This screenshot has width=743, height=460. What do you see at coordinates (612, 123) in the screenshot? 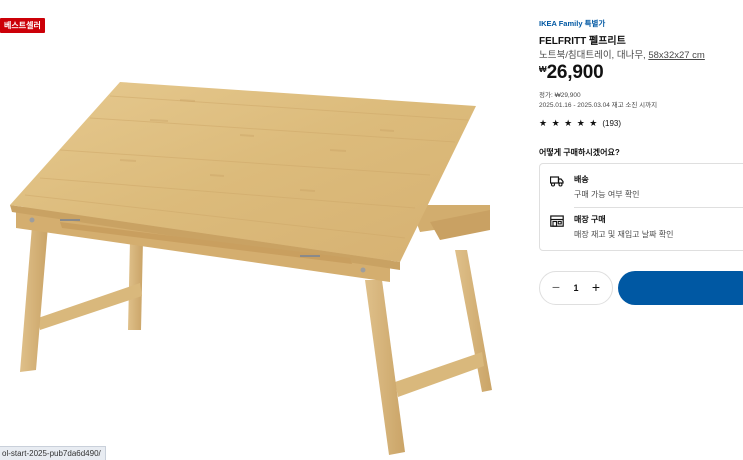
I see `review-count: (193)` at bounding box center [612, 123].